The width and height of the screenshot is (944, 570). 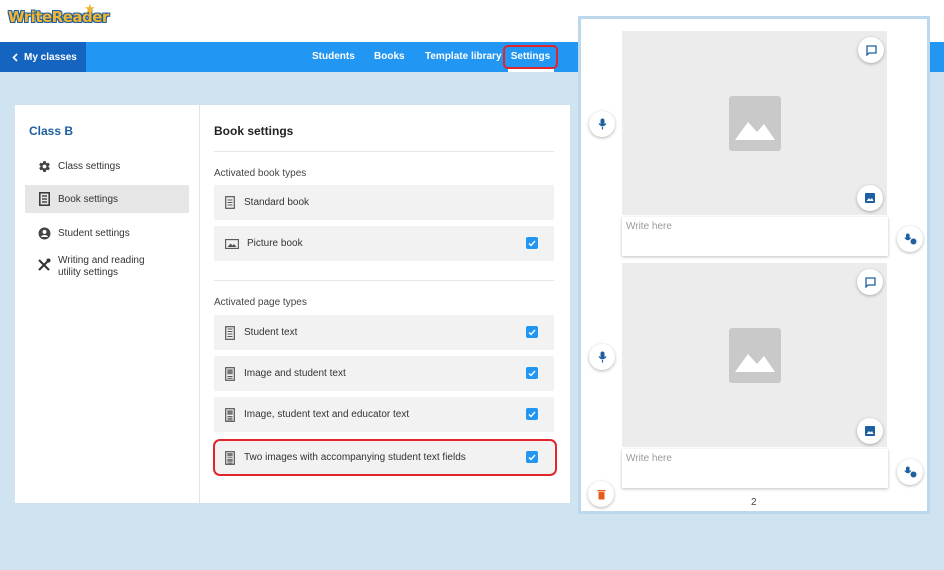 What do you see at coordinates (384, 243) in the screenshot?
I see `option-picture-book: Picture book` at bounding box center [384, 243].